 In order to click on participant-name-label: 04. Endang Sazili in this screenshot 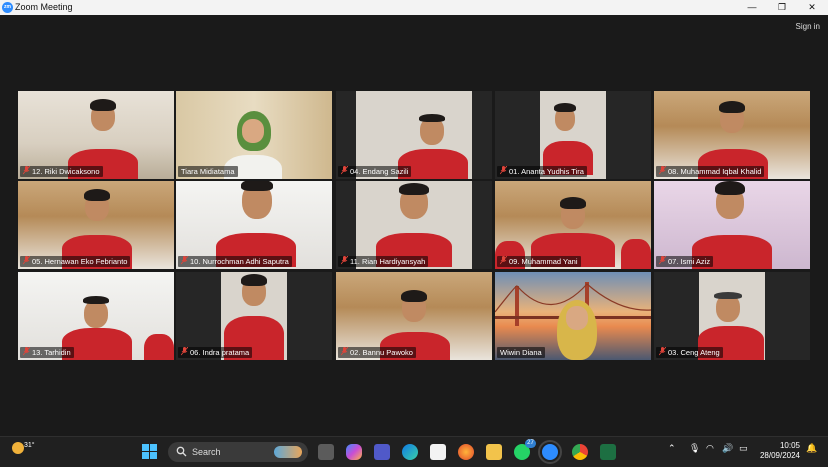, I will do `click(375, 171)`.